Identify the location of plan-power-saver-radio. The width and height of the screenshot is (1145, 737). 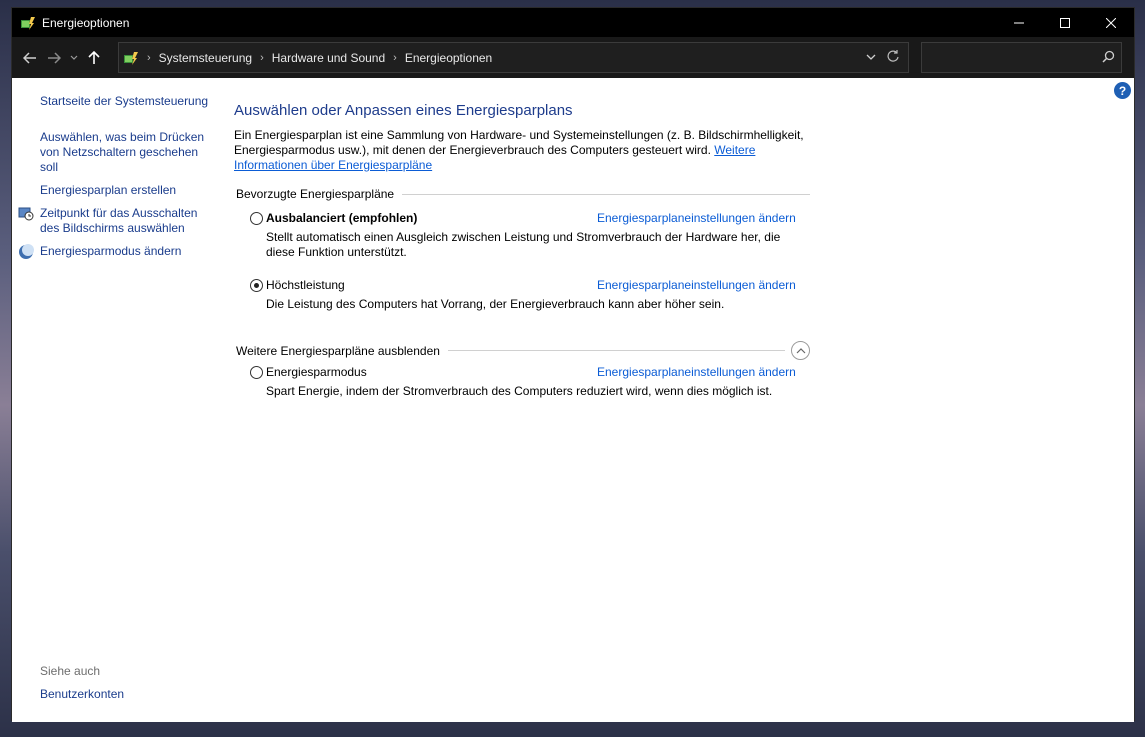
(256, 372).